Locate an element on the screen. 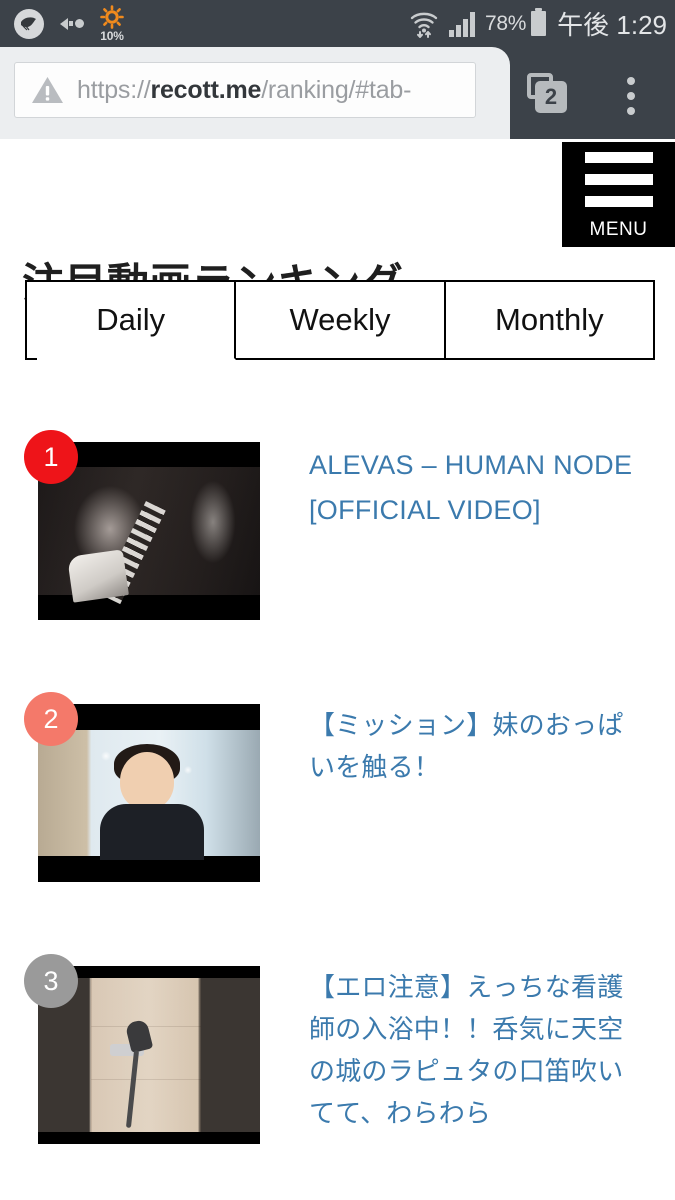 Image resolution: width=675 pixels, height=1200 pixels. video-thumbnail-wrapper-2: 2 is located at coordinates (142, 787).